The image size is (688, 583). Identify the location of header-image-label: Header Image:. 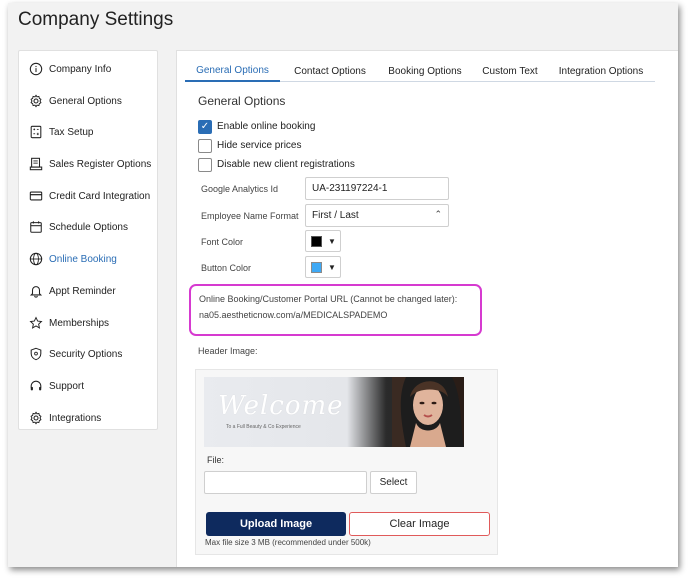
(228, 351).